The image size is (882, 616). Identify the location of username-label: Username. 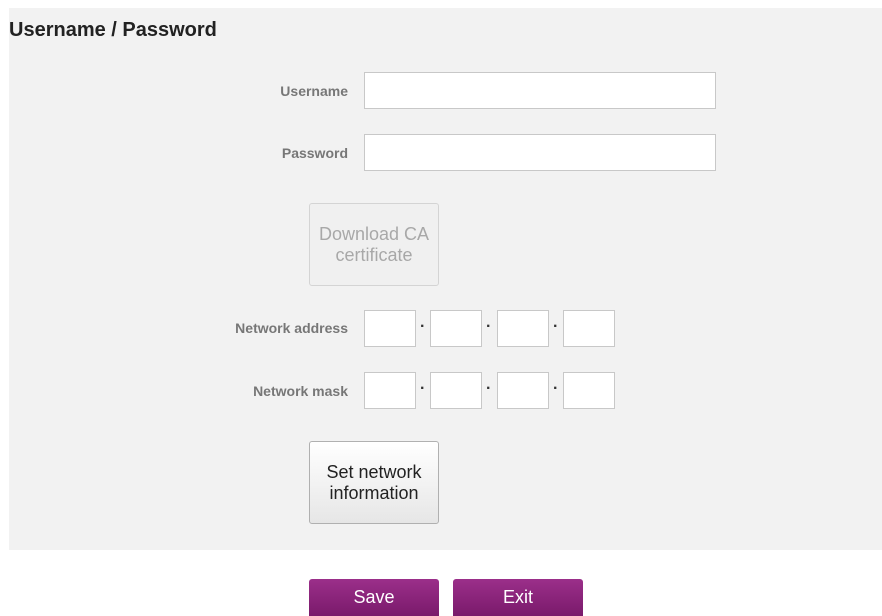
(314, 91).